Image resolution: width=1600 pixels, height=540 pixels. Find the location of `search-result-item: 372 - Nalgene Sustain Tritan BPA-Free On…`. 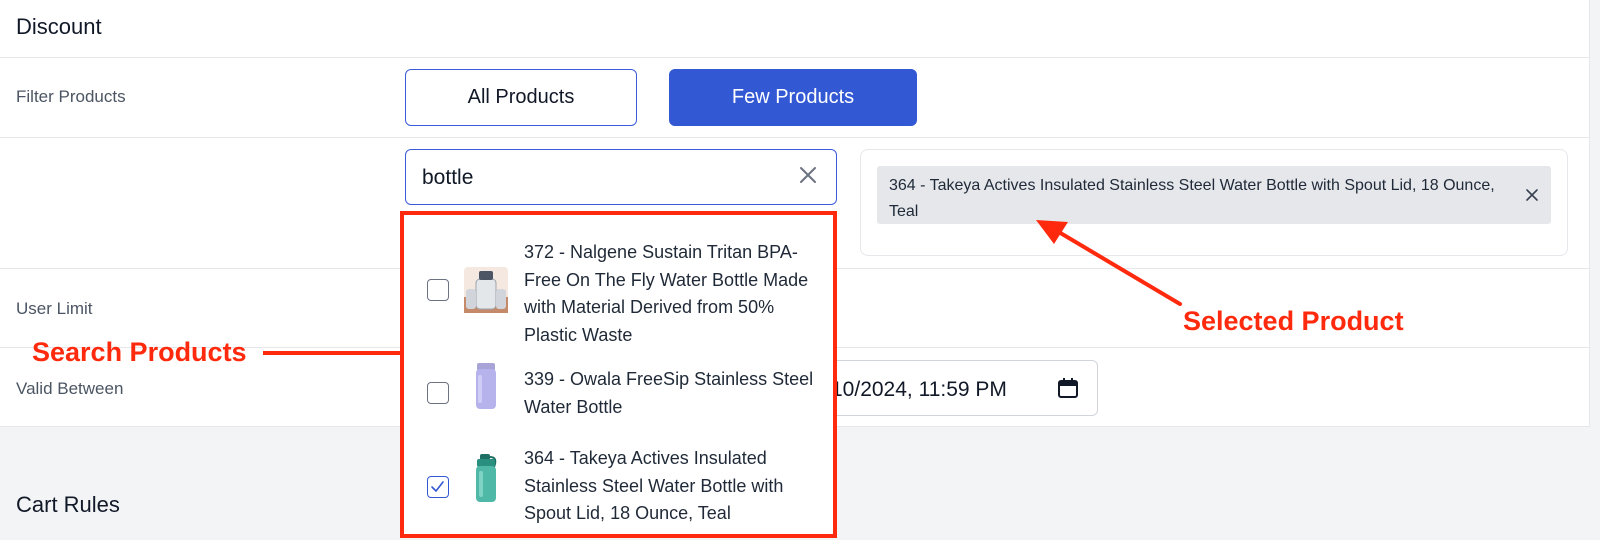

search-result-item: 372 - Nalgene Sustain Tritan BPA-Free On… is located at coordinates (618, 280).